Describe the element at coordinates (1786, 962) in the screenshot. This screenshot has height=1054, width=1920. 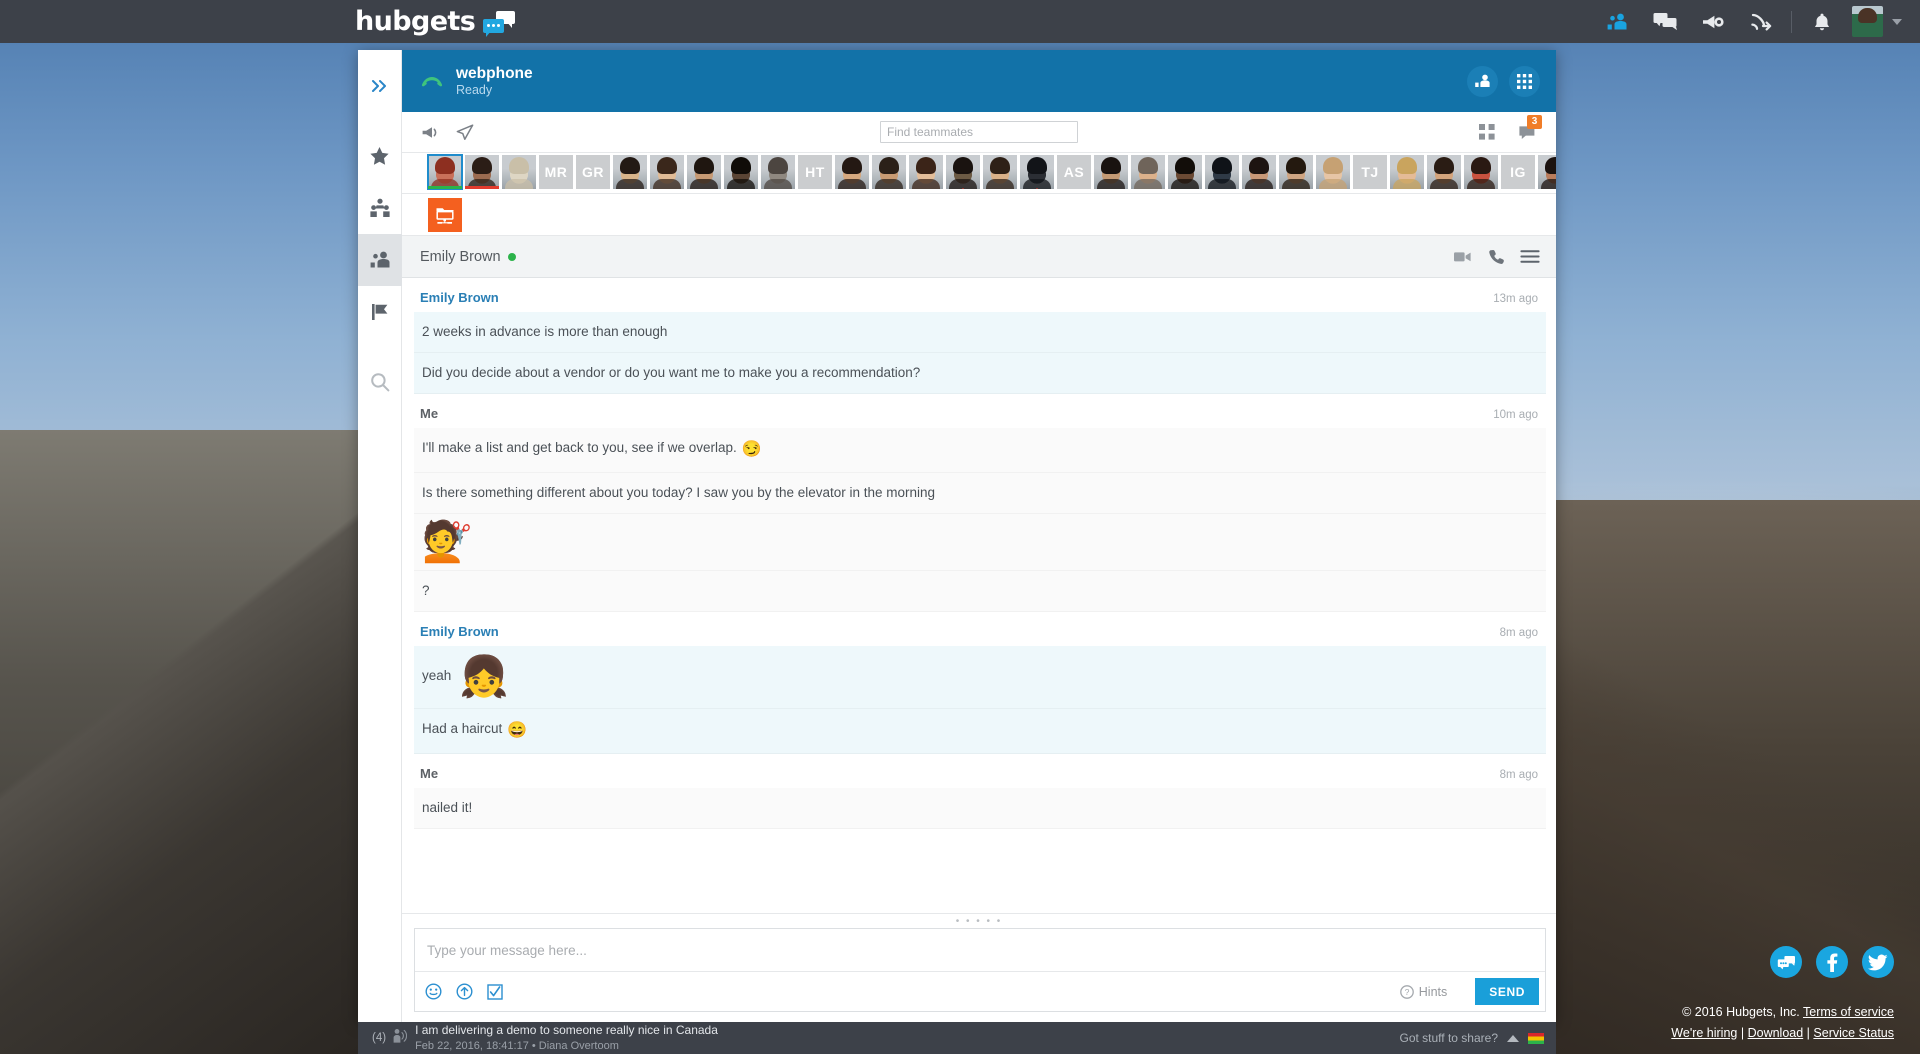
I see `hubgets-icon` at that location.